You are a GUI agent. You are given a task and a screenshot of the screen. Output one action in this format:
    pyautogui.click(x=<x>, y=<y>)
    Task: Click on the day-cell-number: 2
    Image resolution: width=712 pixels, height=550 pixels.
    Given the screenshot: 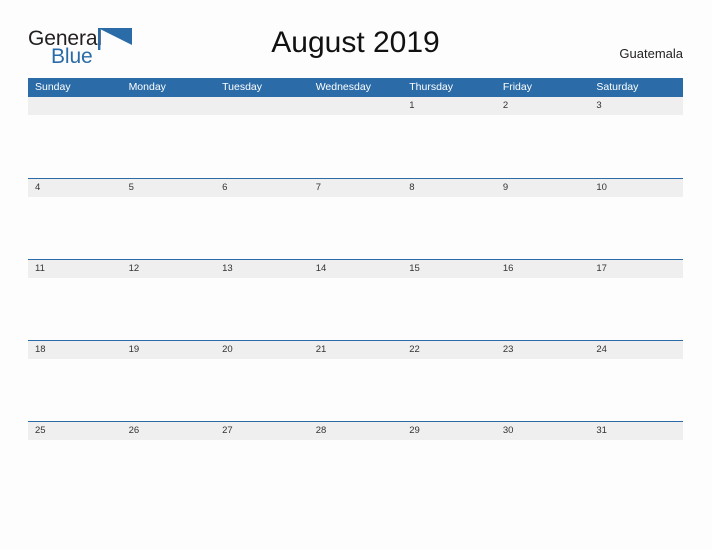 What is the action you would take?
    pyautogui.click(x=543, y=106)
    